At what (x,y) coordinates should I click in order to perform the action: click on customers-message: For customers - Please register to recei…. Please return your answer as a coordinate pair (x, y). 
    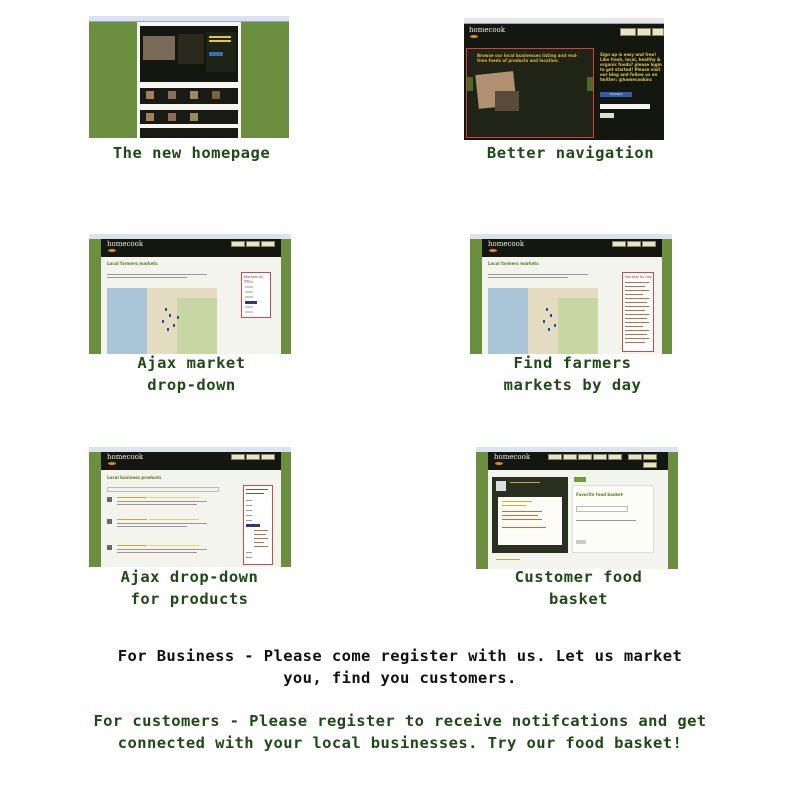
    Looking at the image, I should click on (400, 732).